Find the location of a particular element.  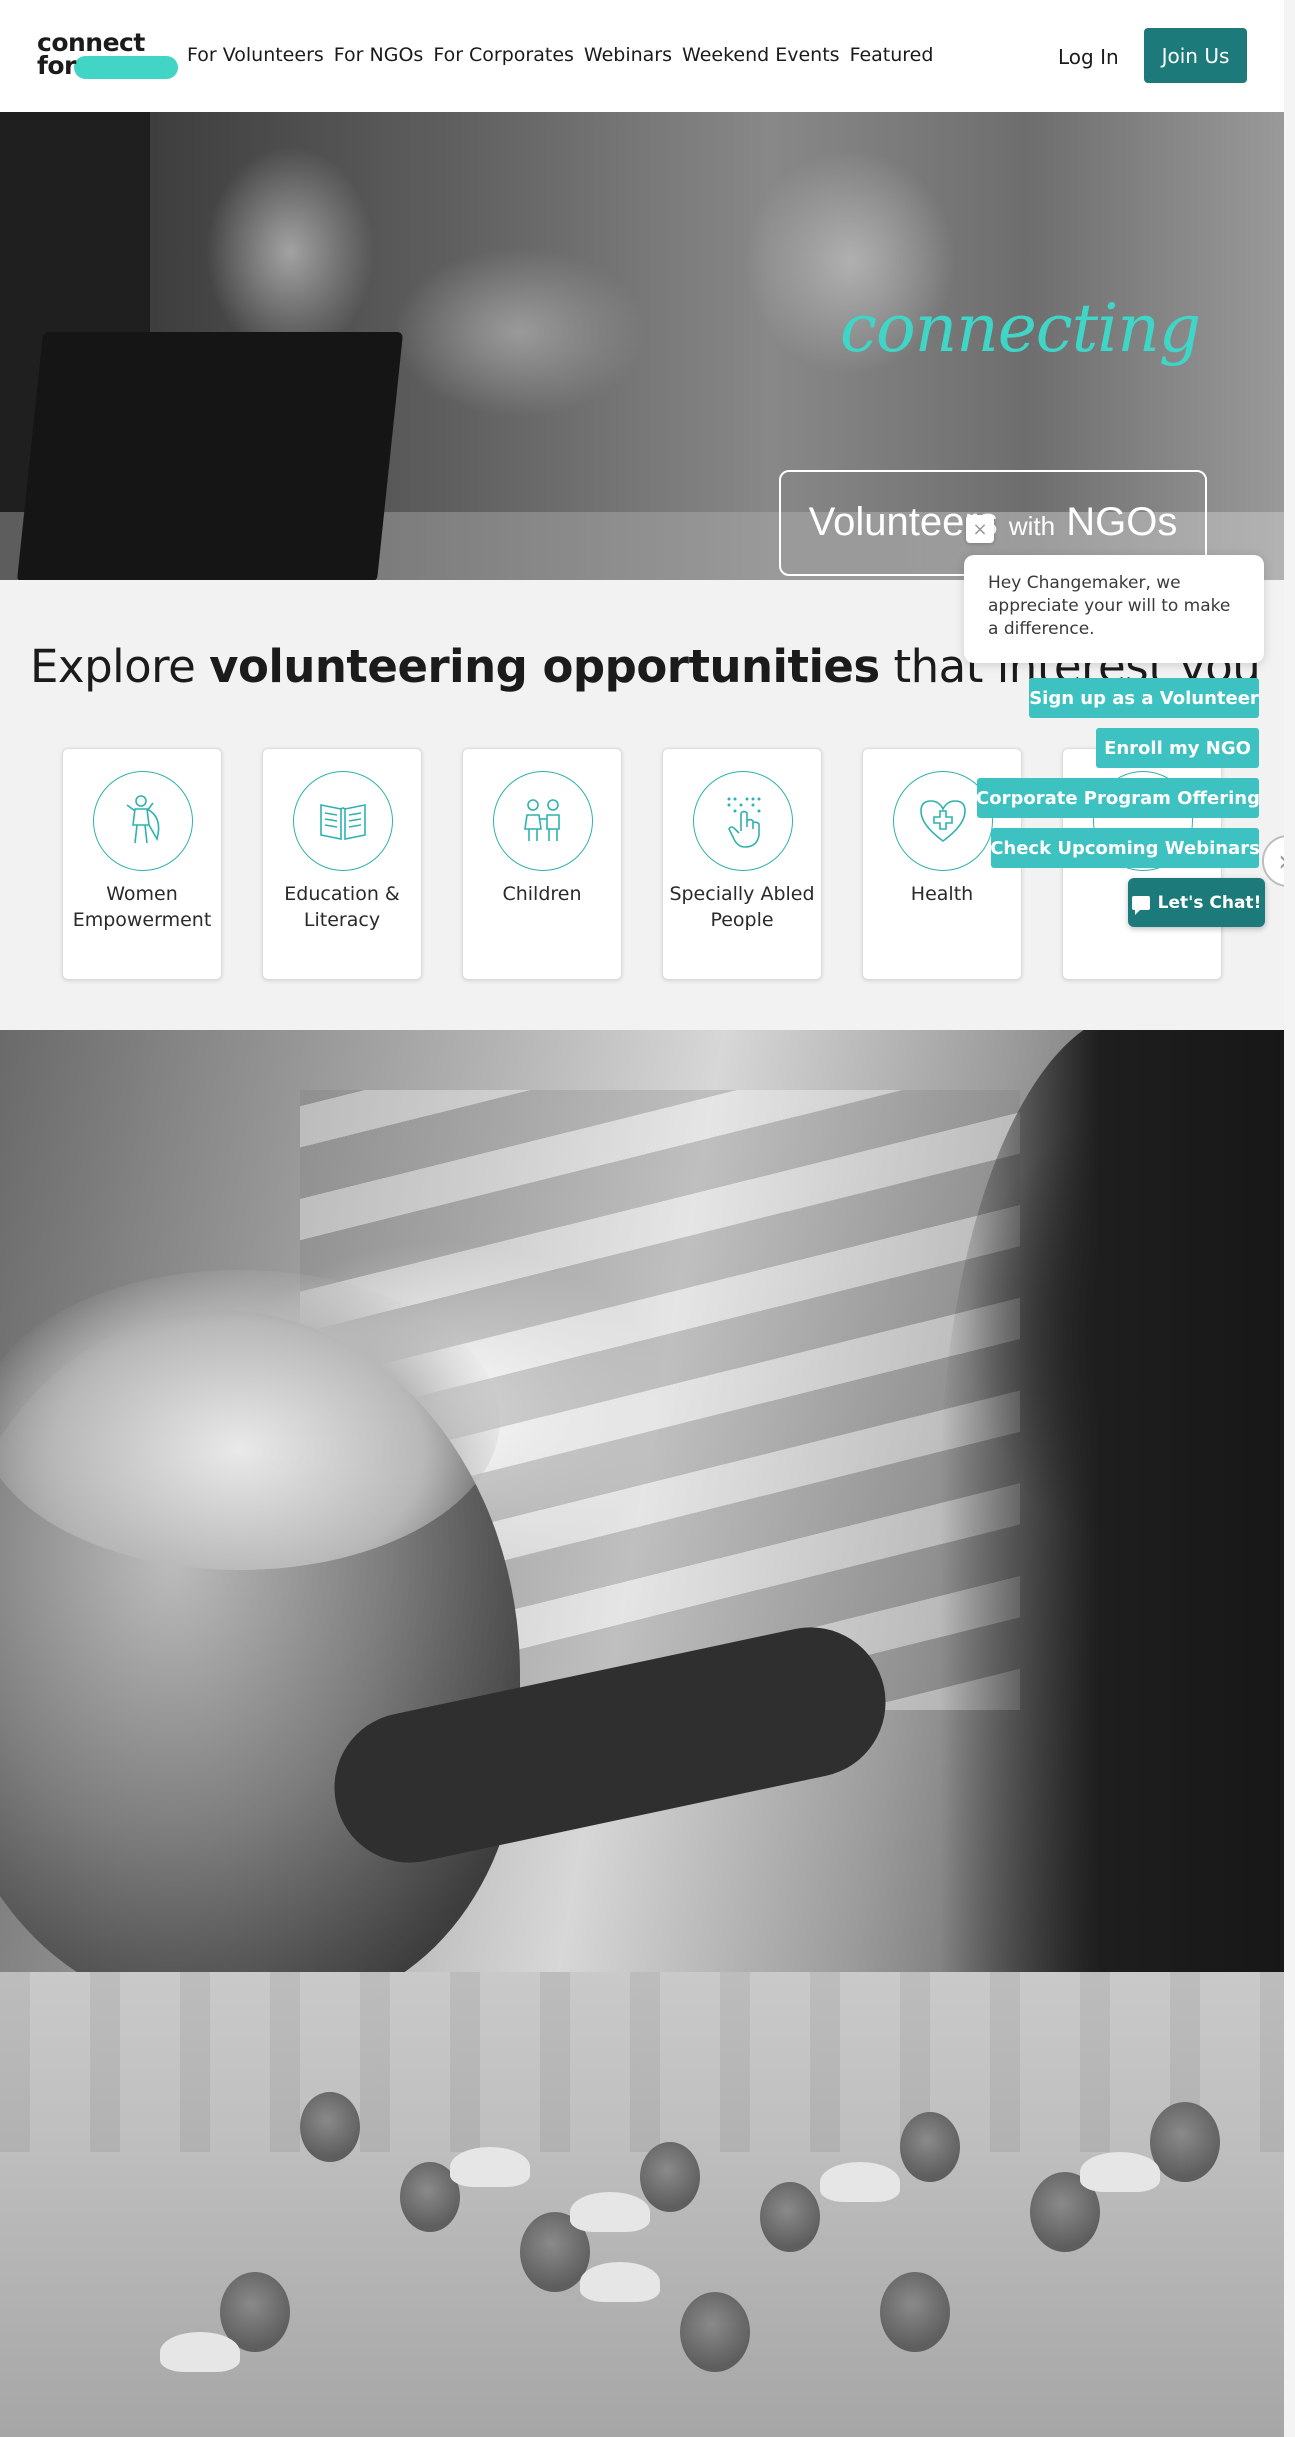

nav-for-corporates: For Corporates is located at coordinates (503, 55).